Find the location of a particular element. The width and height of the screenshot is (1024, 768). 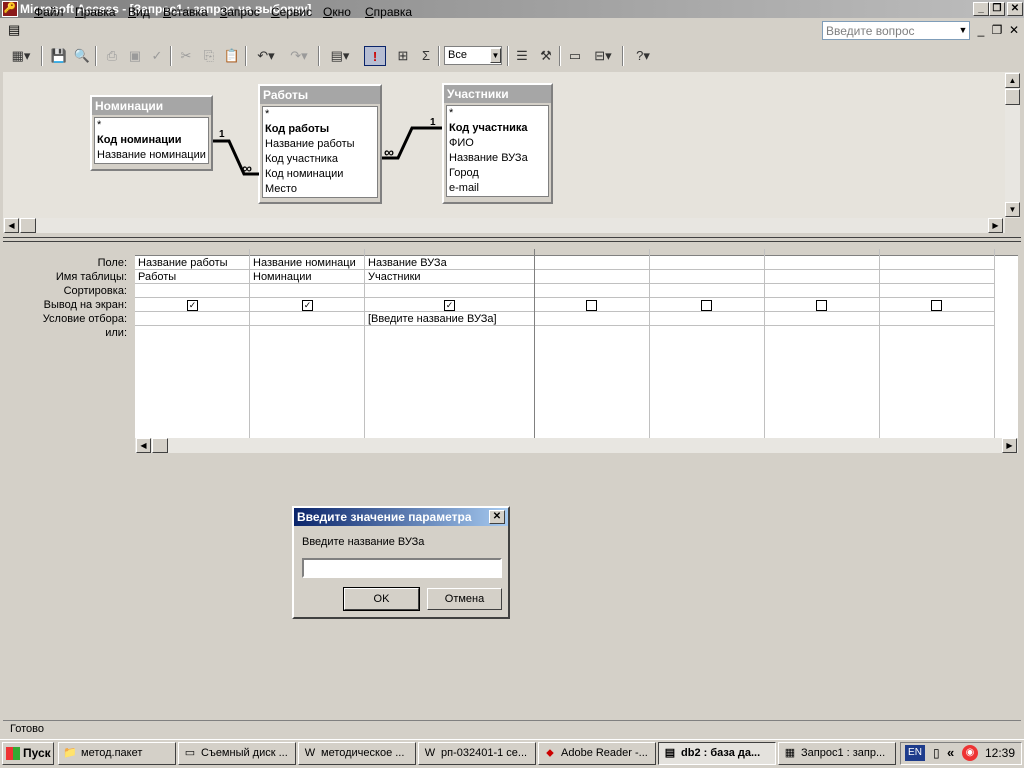

pane-splitter is located at coordinates (512, 239).